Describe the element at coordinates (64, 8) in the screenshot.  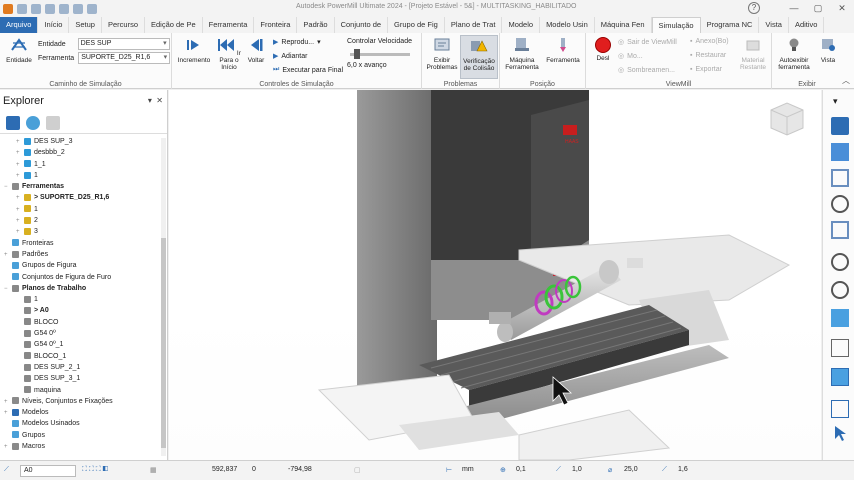
I see `undo-icon` at that location.